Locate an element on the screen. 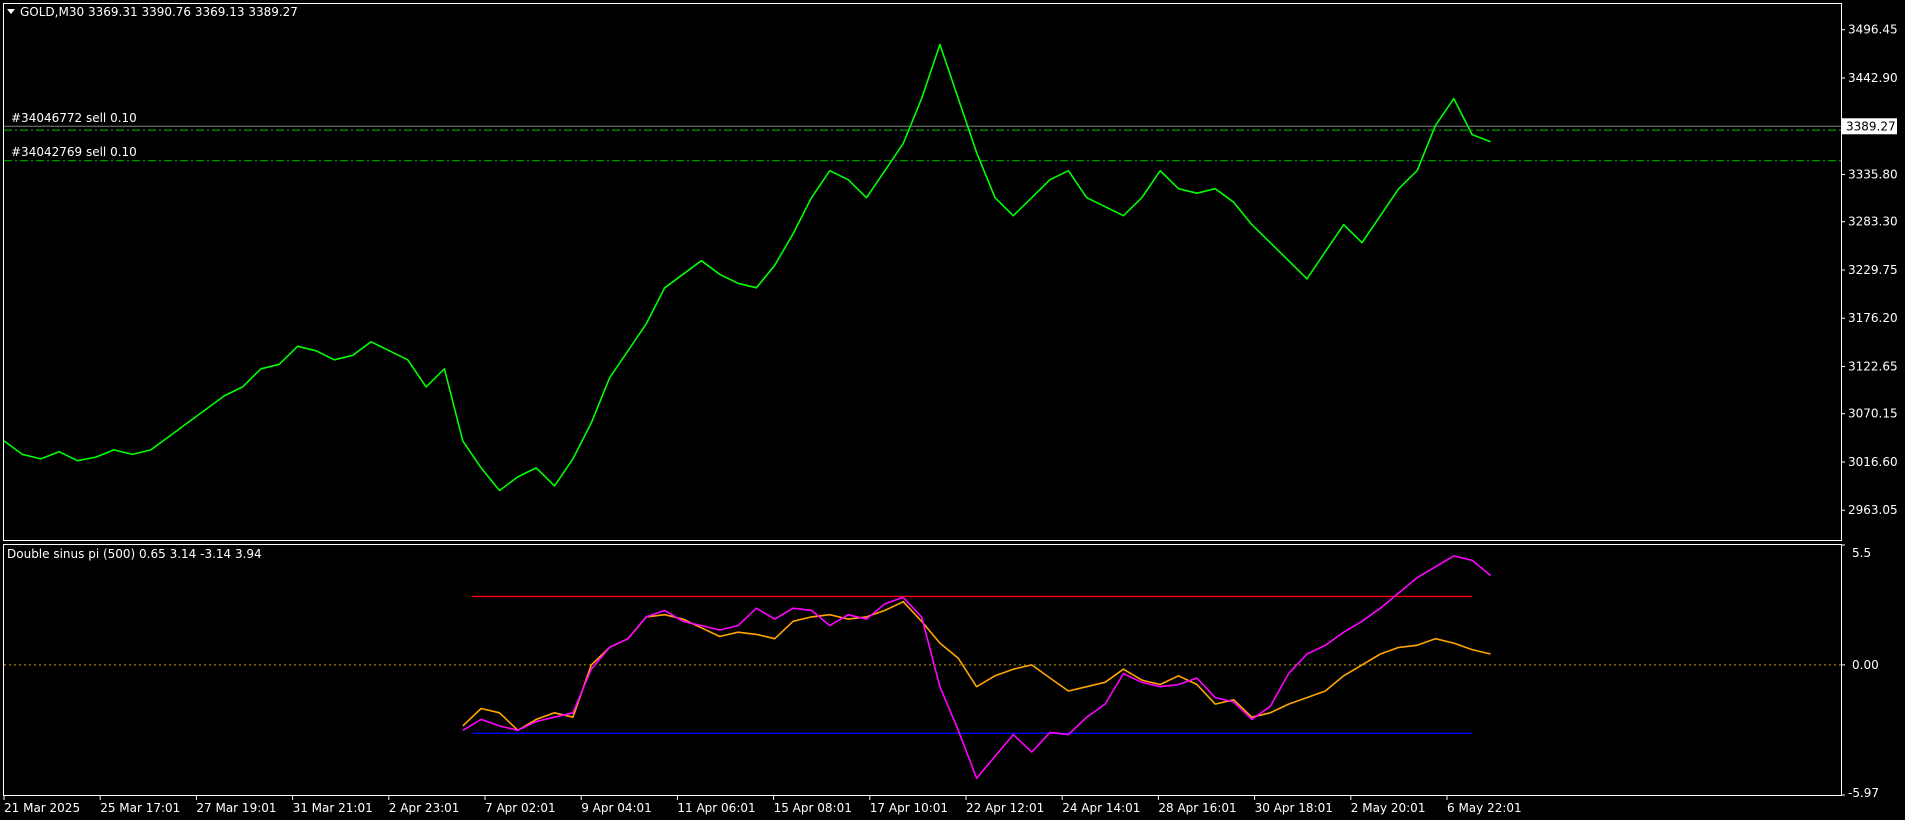 This screenshot has width=1905, height=820. indicator-axis: 5.5 0.00 -5.97 is located at coordinates (1860, 672).